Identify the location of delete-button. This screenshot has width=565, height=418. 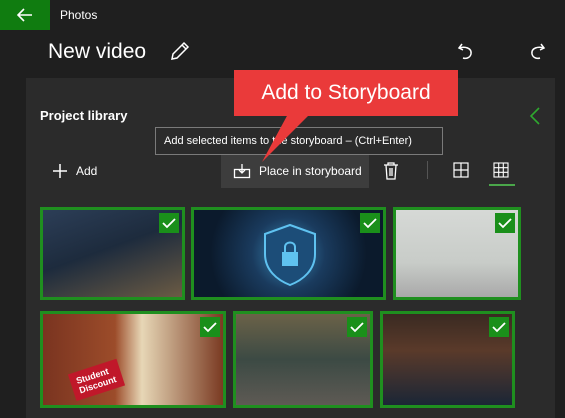
(391, 171).